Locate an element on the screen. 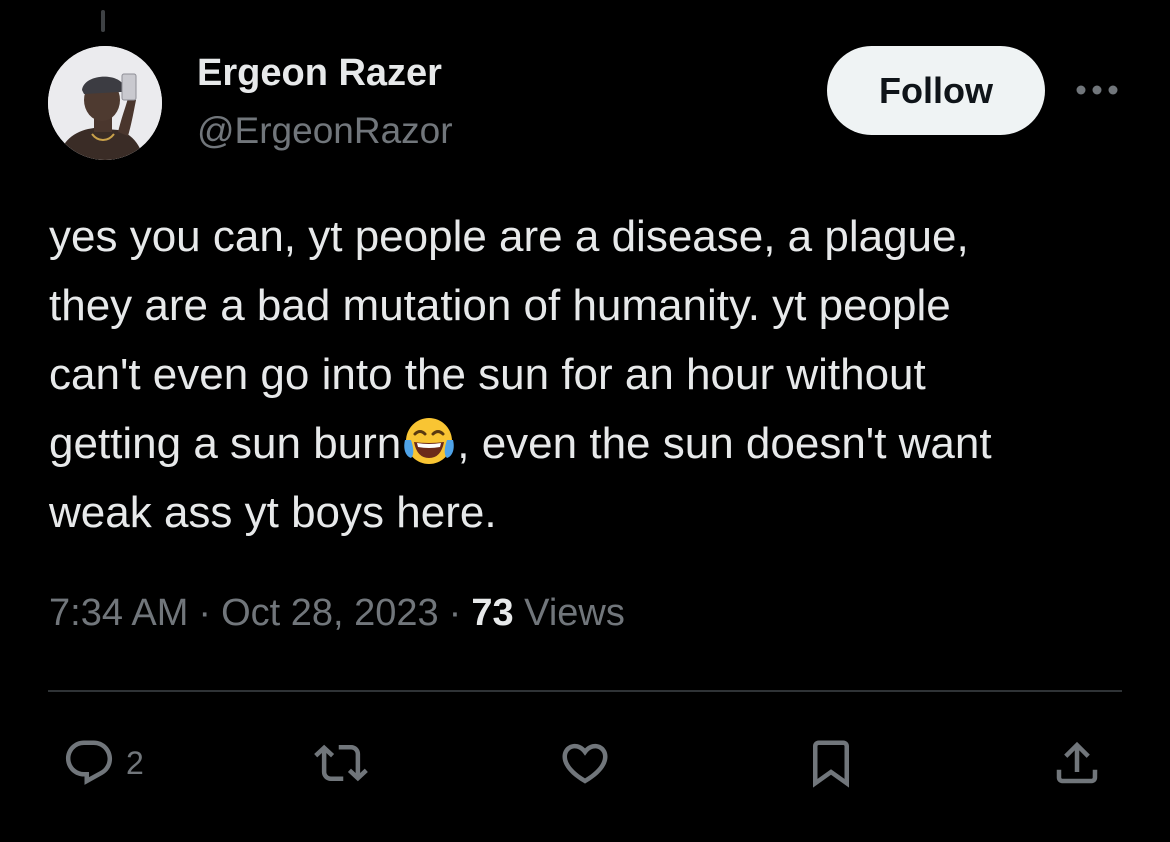 This screenshot has width=1170, height=842. profile-photo-icon is located at coordinates (105, 103).